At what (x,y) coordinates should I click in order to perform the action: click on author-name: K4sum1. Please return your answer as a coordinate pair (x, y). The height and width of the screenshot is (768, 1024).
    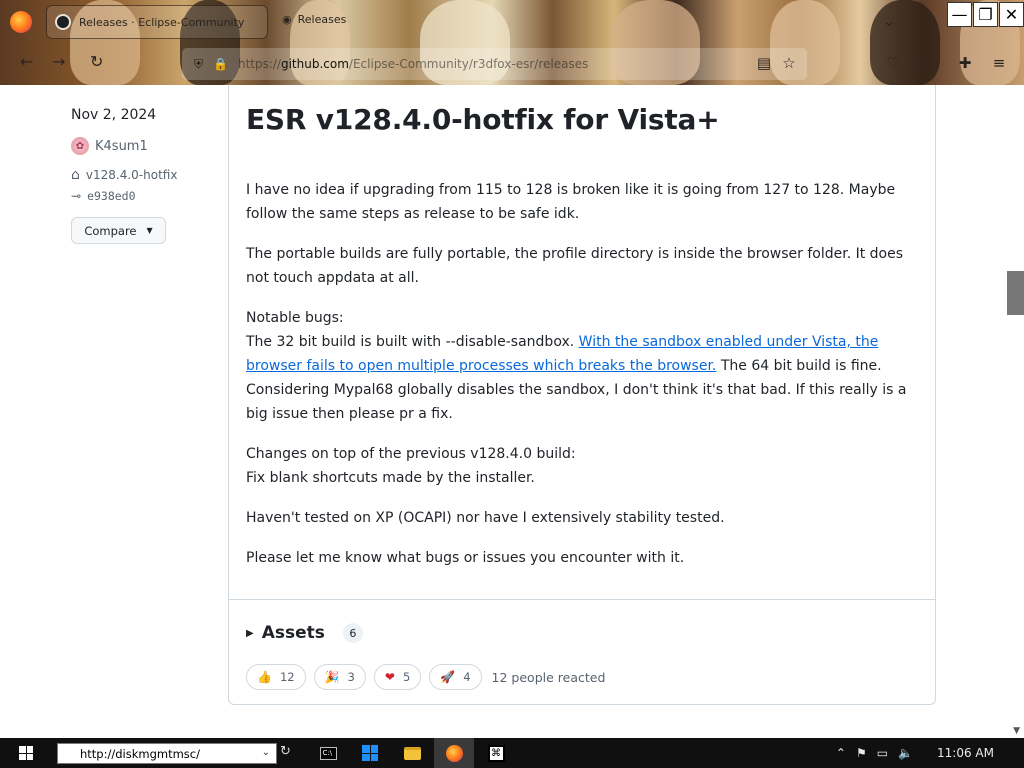
    Looking at the image, I should click on (121, 146).